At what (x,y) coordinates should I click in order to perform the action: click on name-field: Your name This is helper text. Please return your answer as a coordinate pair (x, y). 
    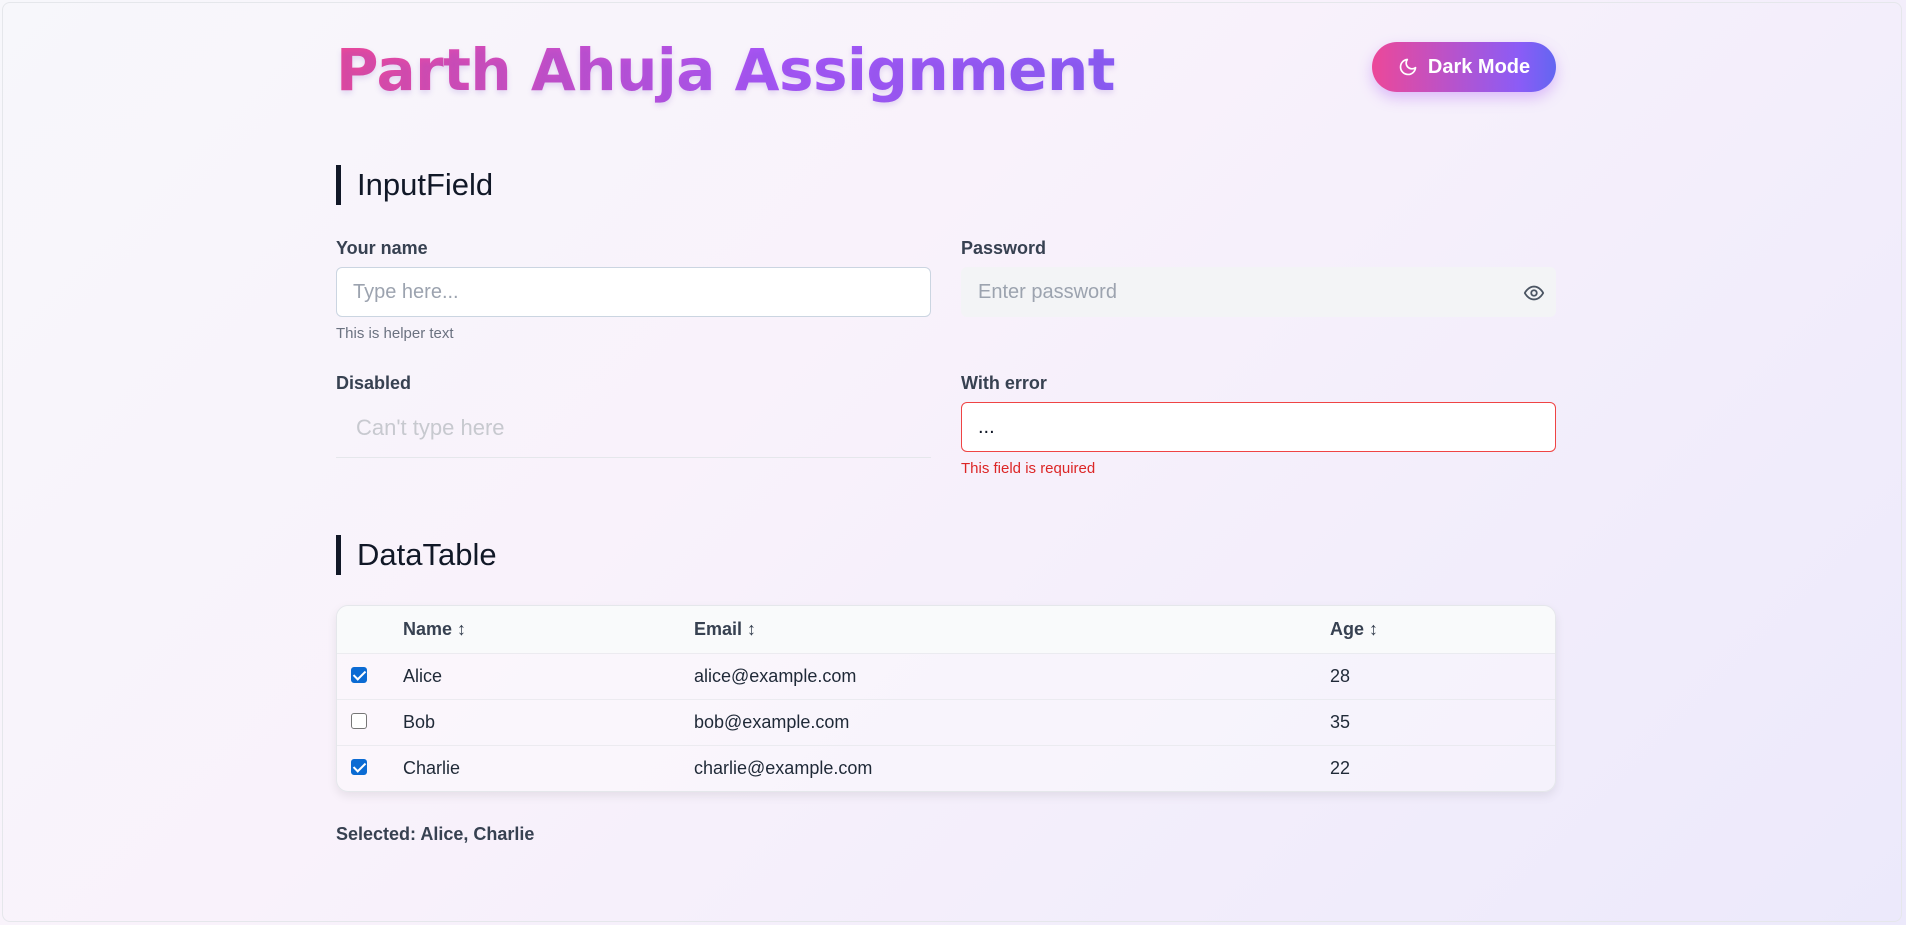
    Looking at the image, I should click on (633, 290).